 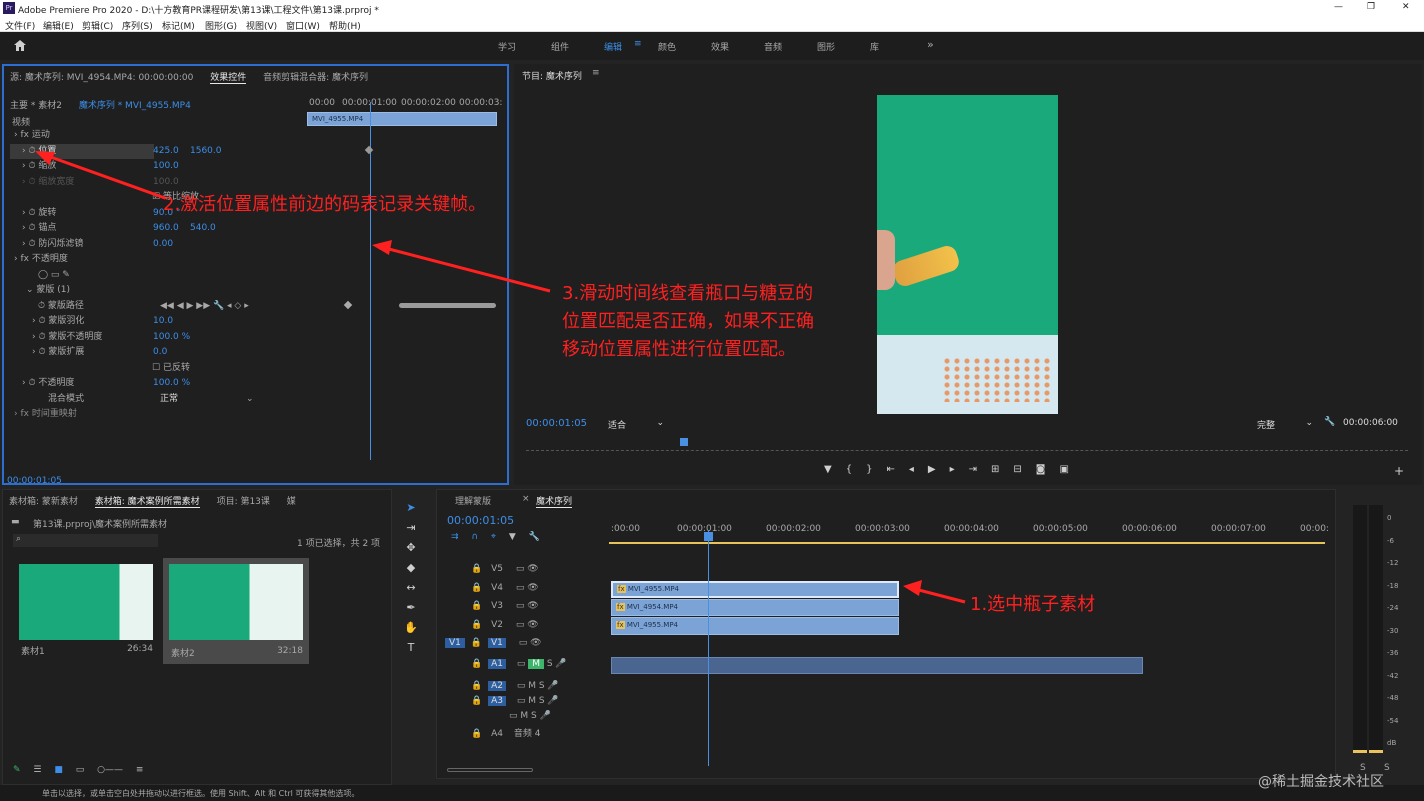 What do you see at coordinates (325, 204) in the screenshot?
I see `annotation-step2: 2.激活位置属性前边的码表记录关键帧。` at bounding box center [325, 204].